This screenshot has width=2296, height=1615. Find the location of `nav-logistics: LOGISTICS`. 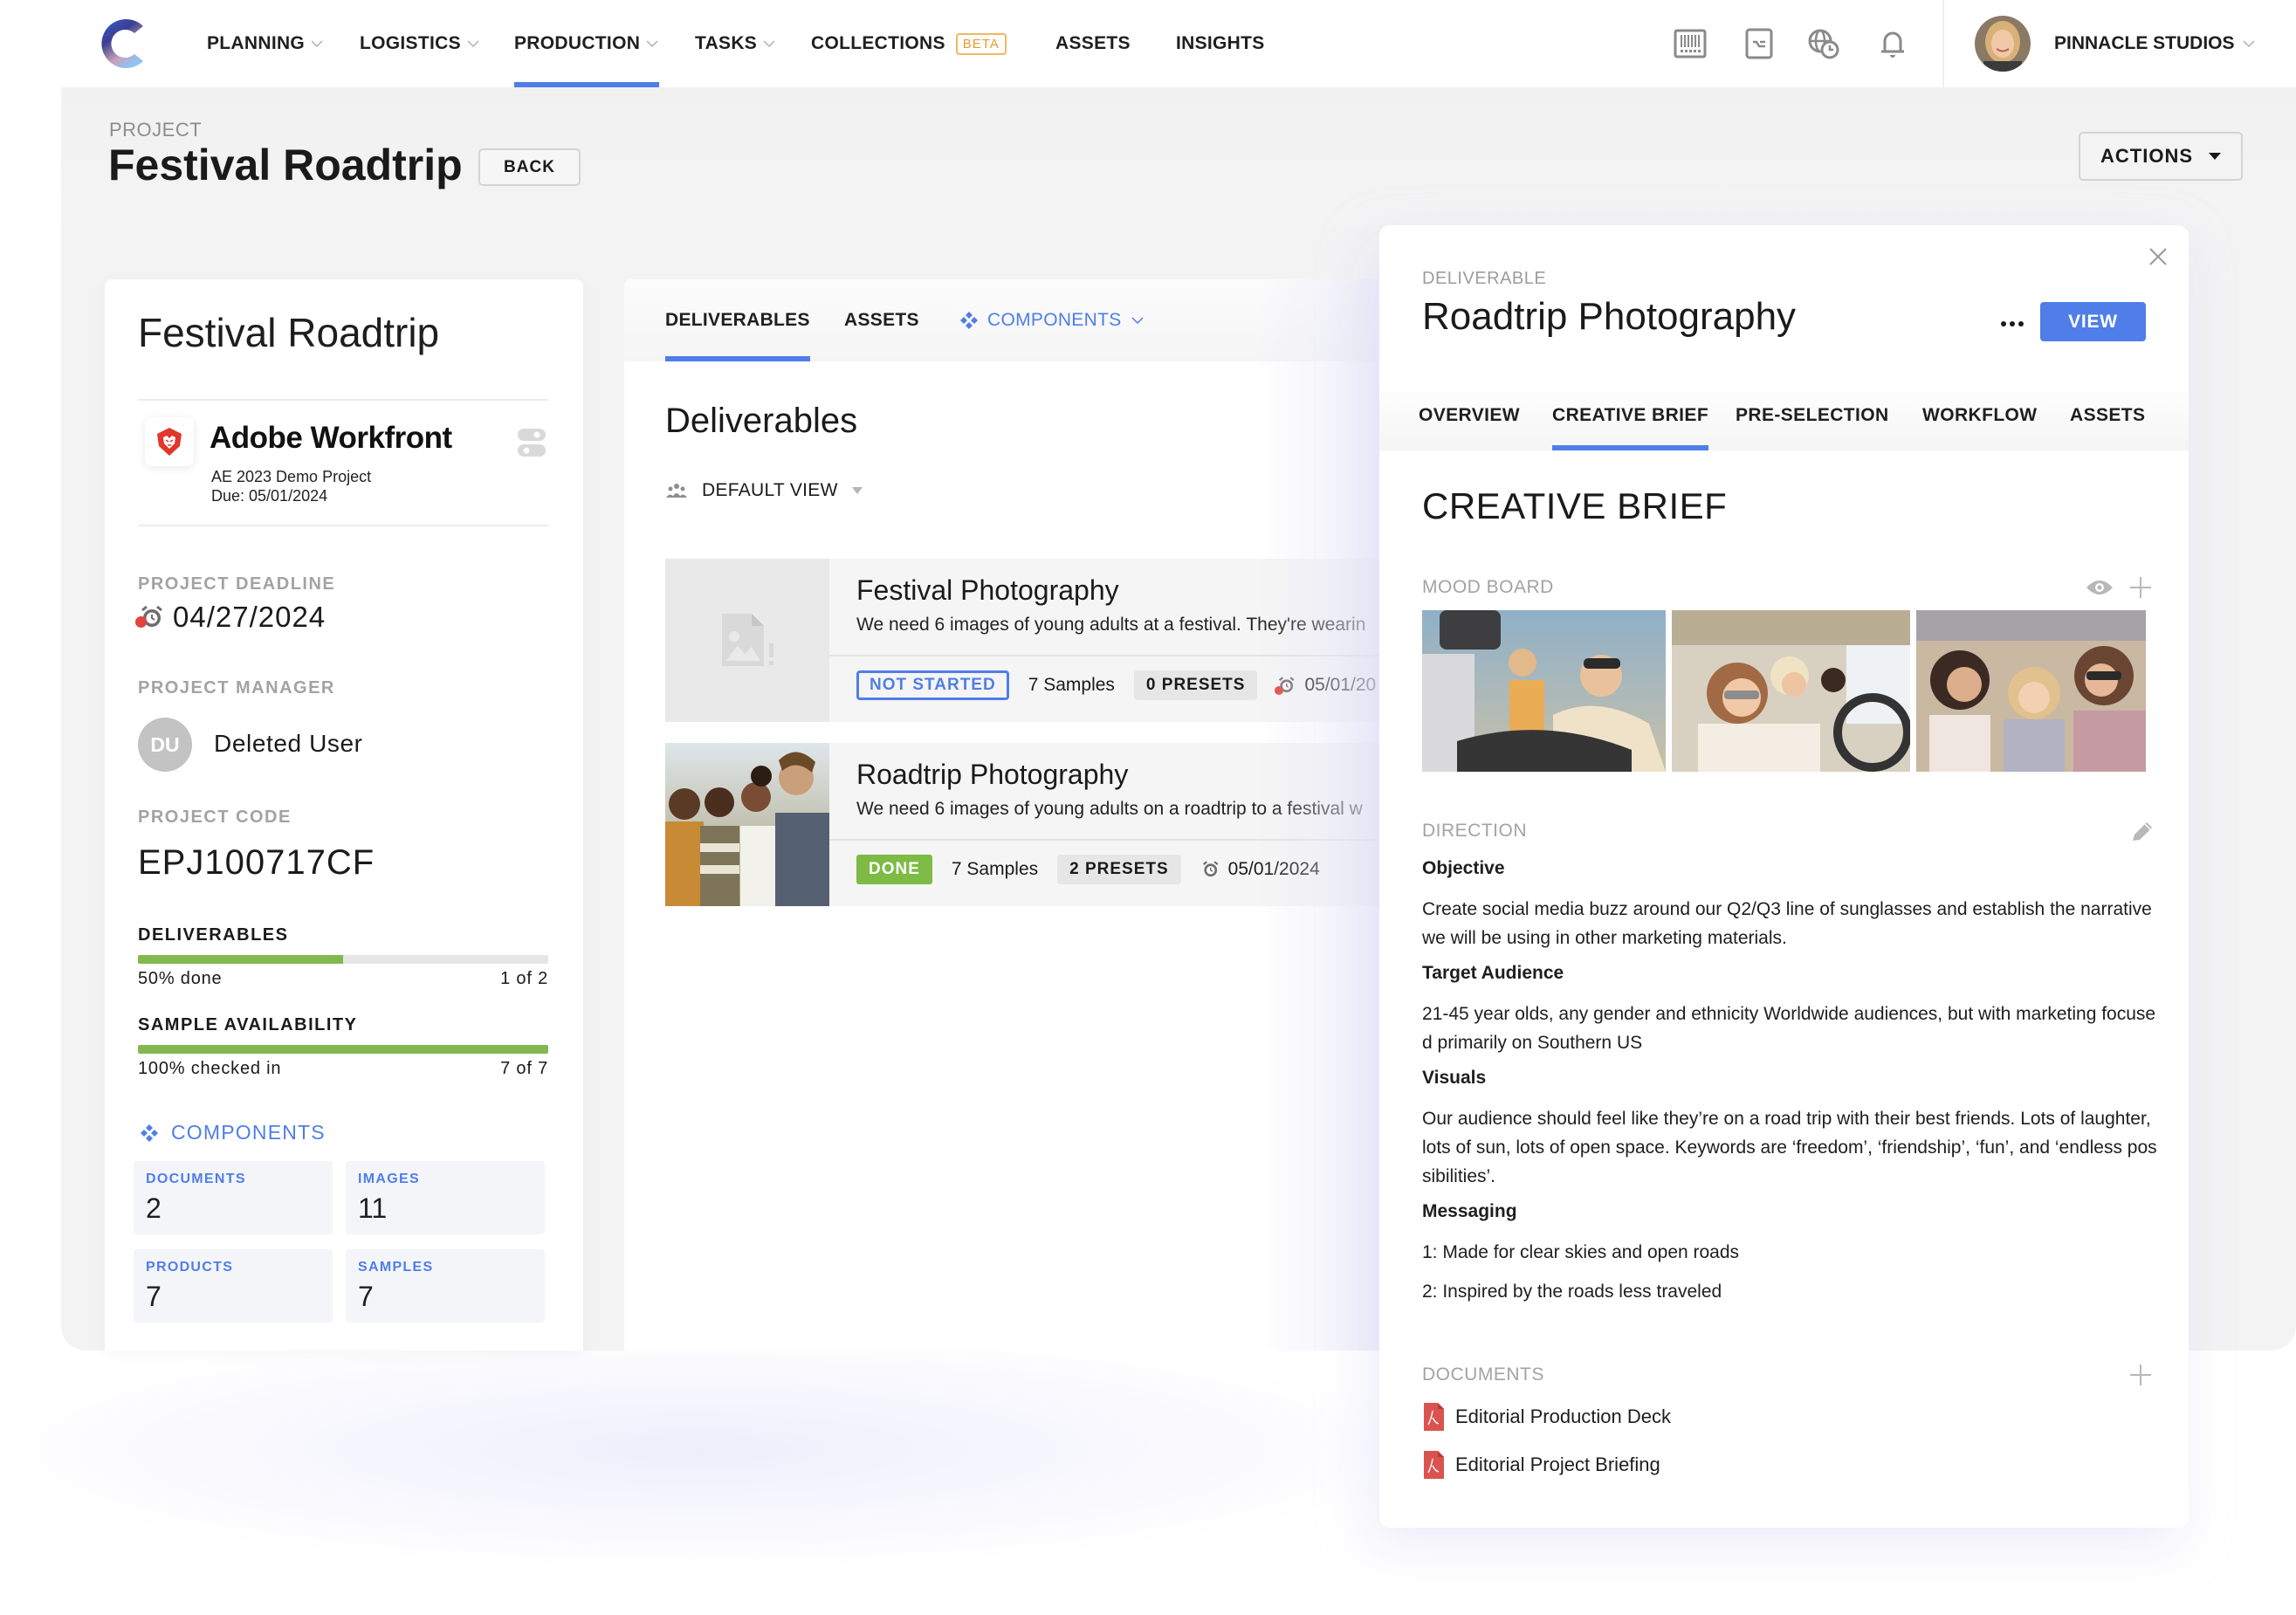

nav-logistics: LOGISTICS is located at coordinates (420, 43).